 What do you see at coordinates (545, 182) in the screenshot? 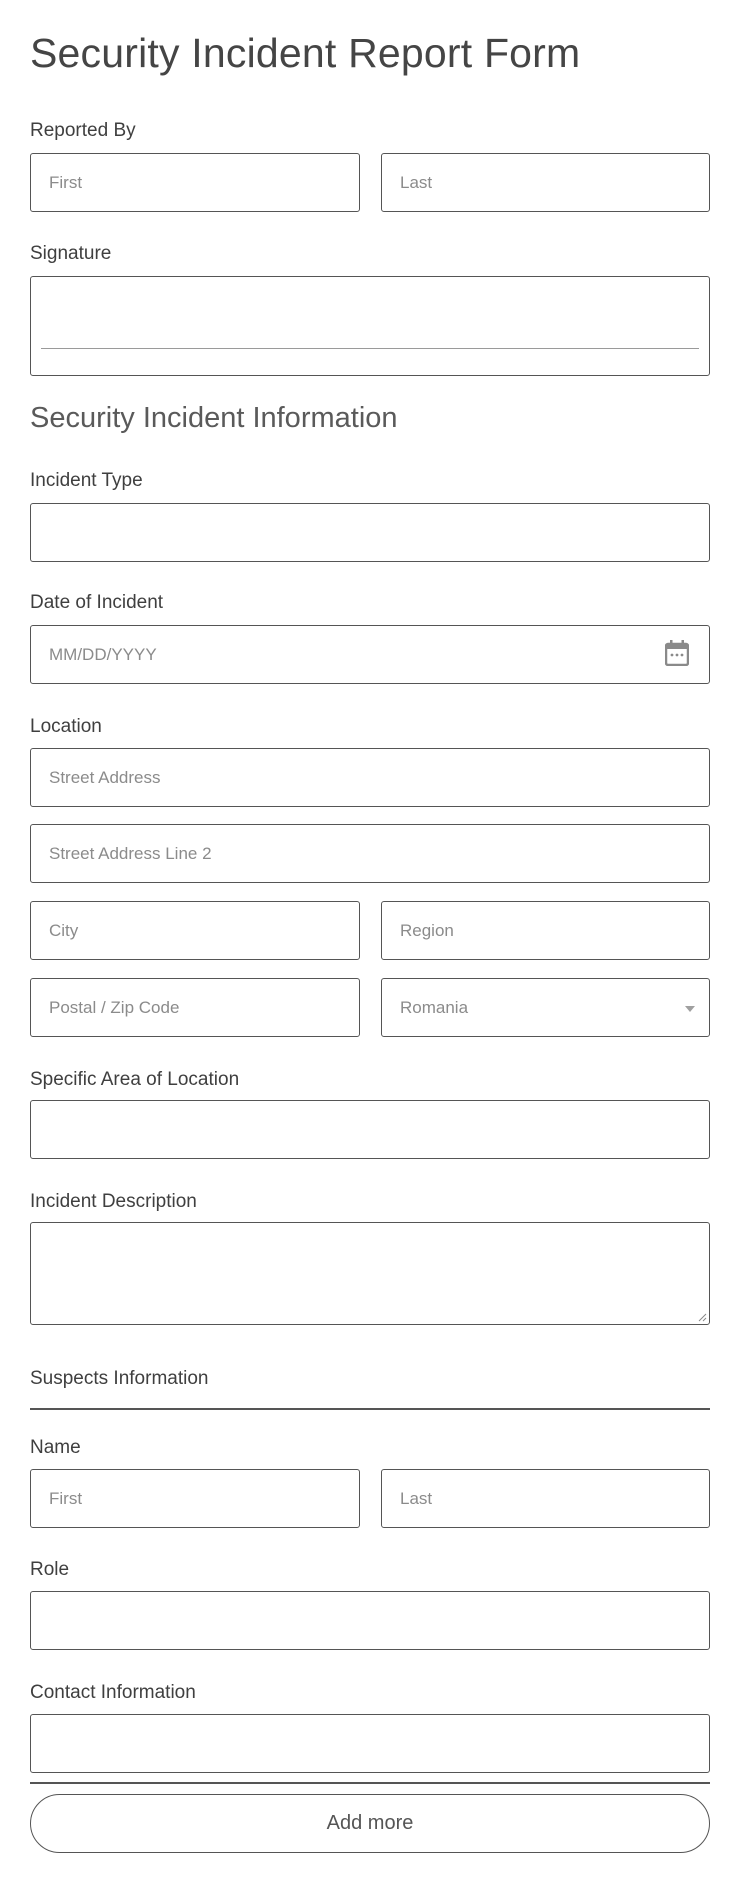
I see `reported-by-last-input: Last` at bounding box center [545, 182].